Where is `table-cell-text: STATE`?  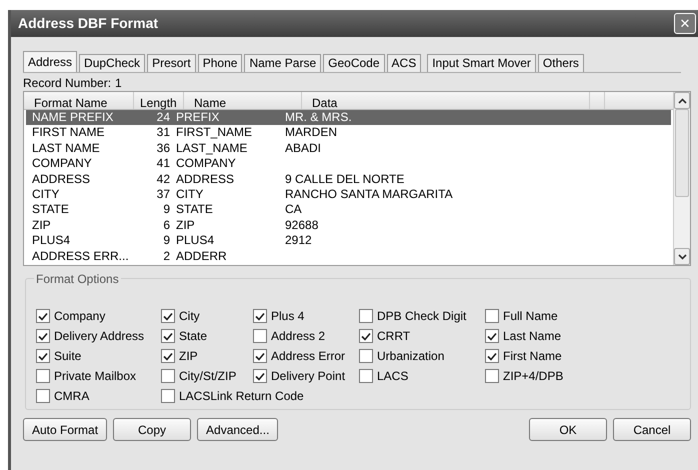
table-cell-text: STATE is located at coordinates (50, 210).